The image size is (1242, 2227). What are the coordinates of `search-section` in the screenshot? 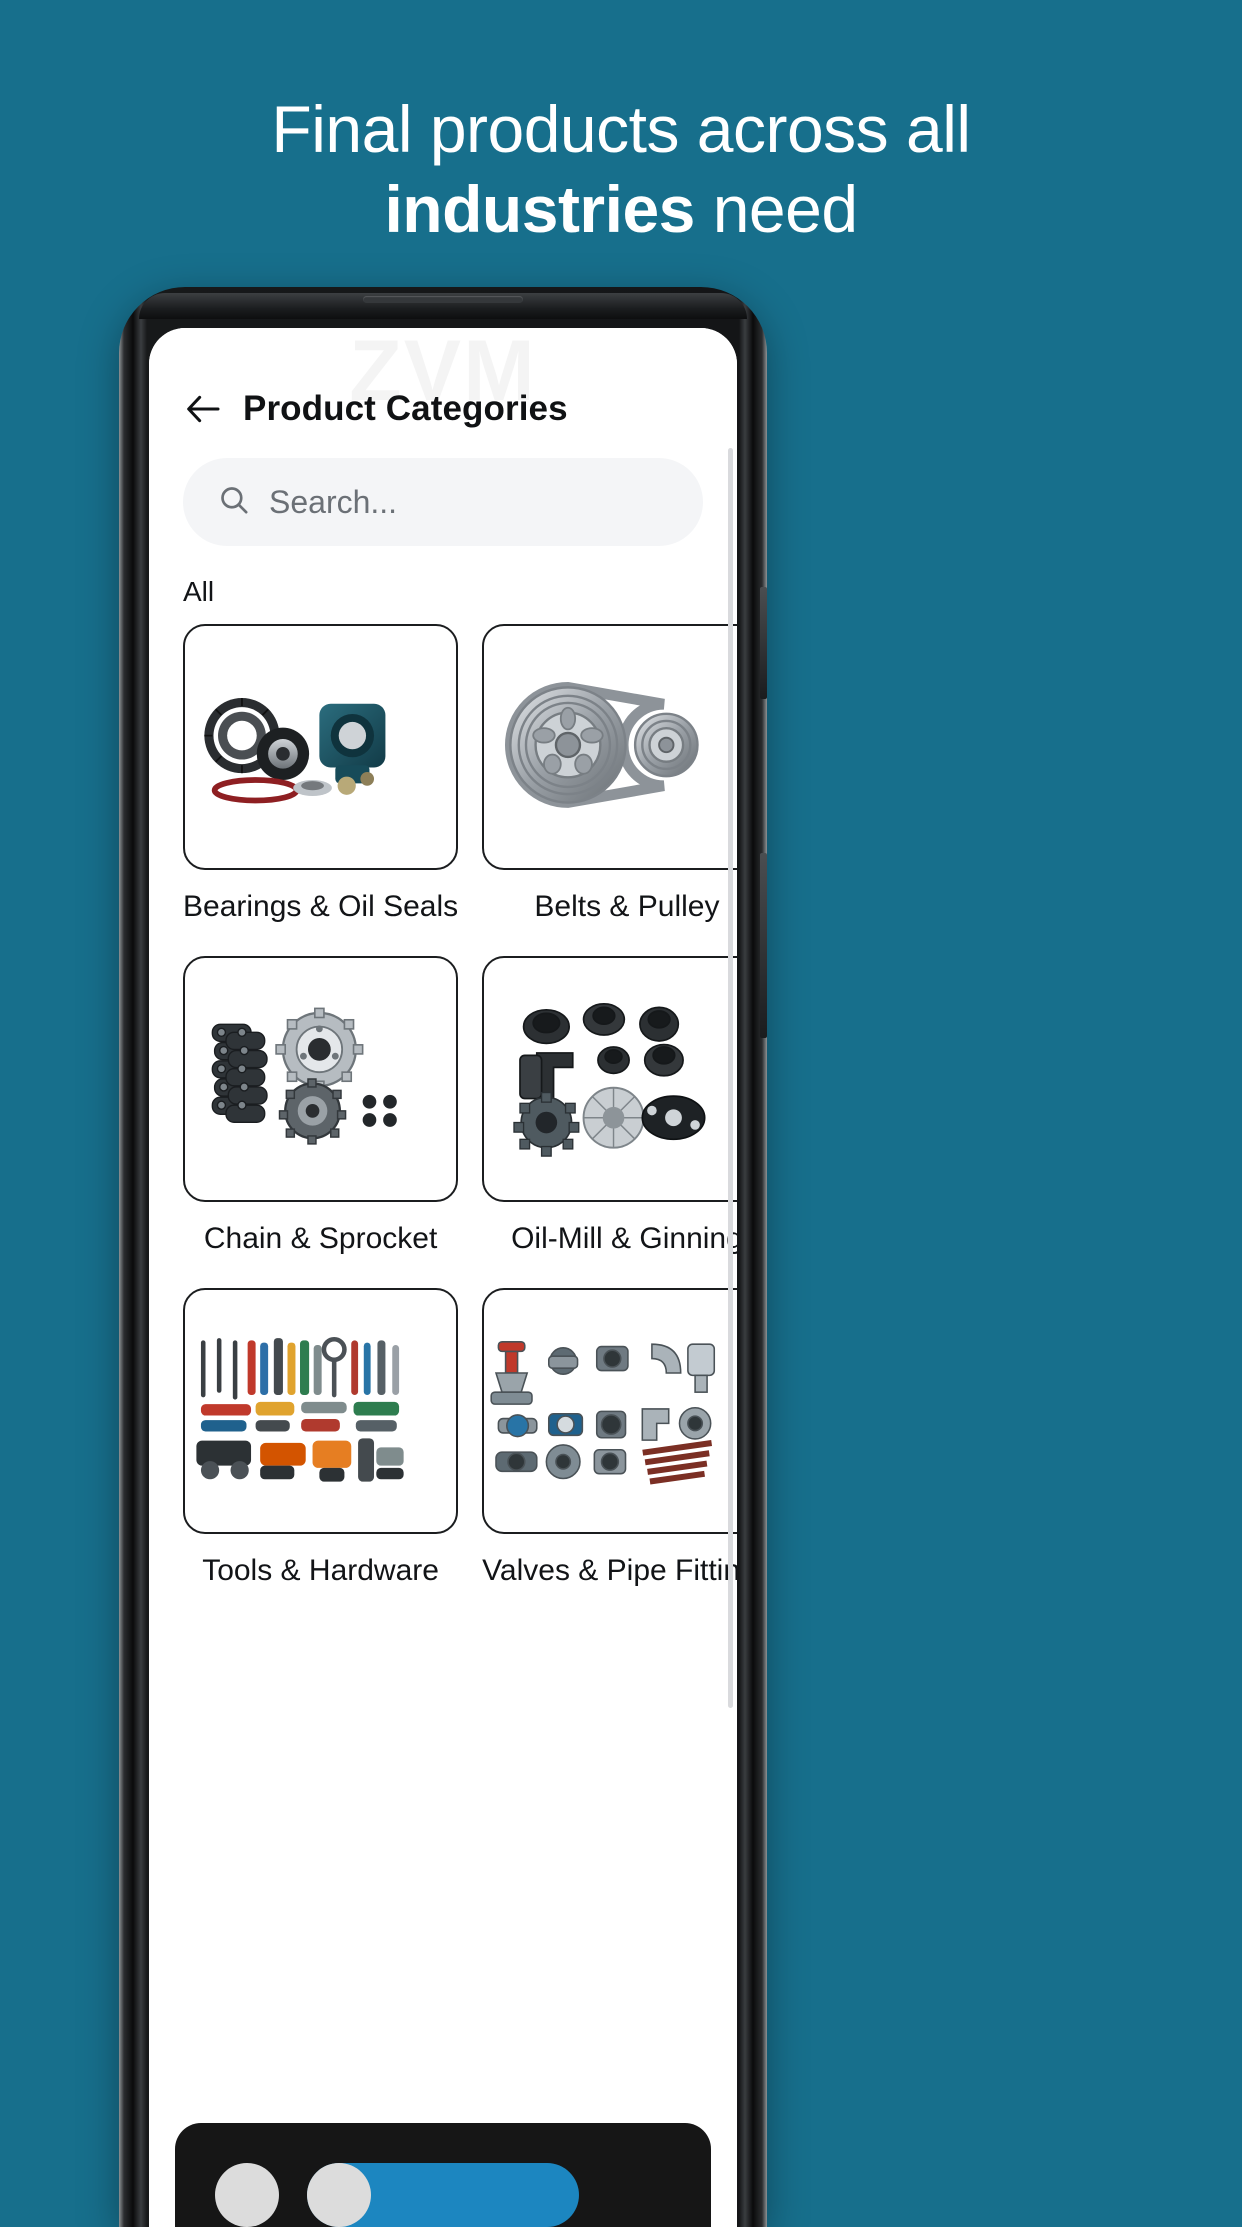 It's located at (443, 493).